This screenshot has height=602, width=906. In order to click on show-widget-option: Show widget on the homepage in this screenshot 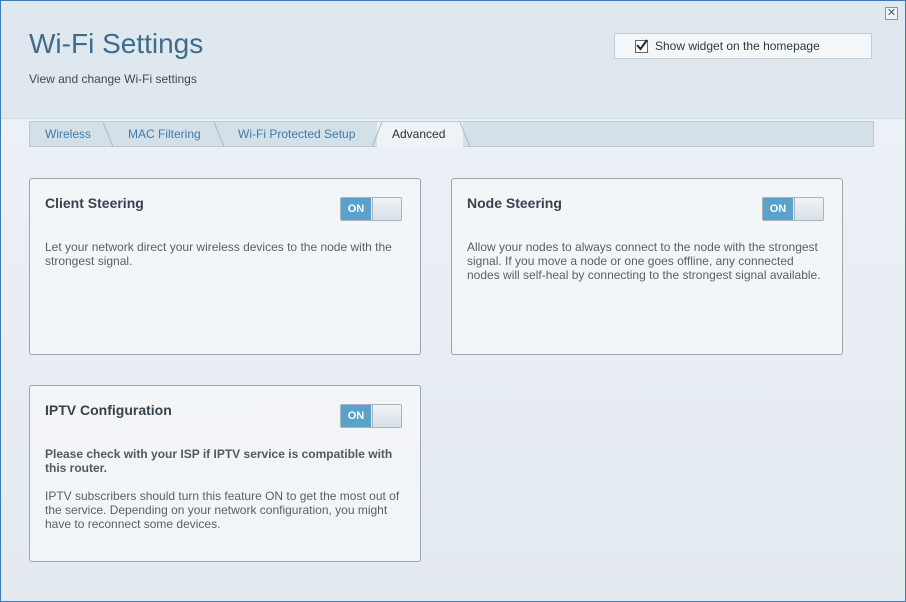, I will do `click(743, 46)`.